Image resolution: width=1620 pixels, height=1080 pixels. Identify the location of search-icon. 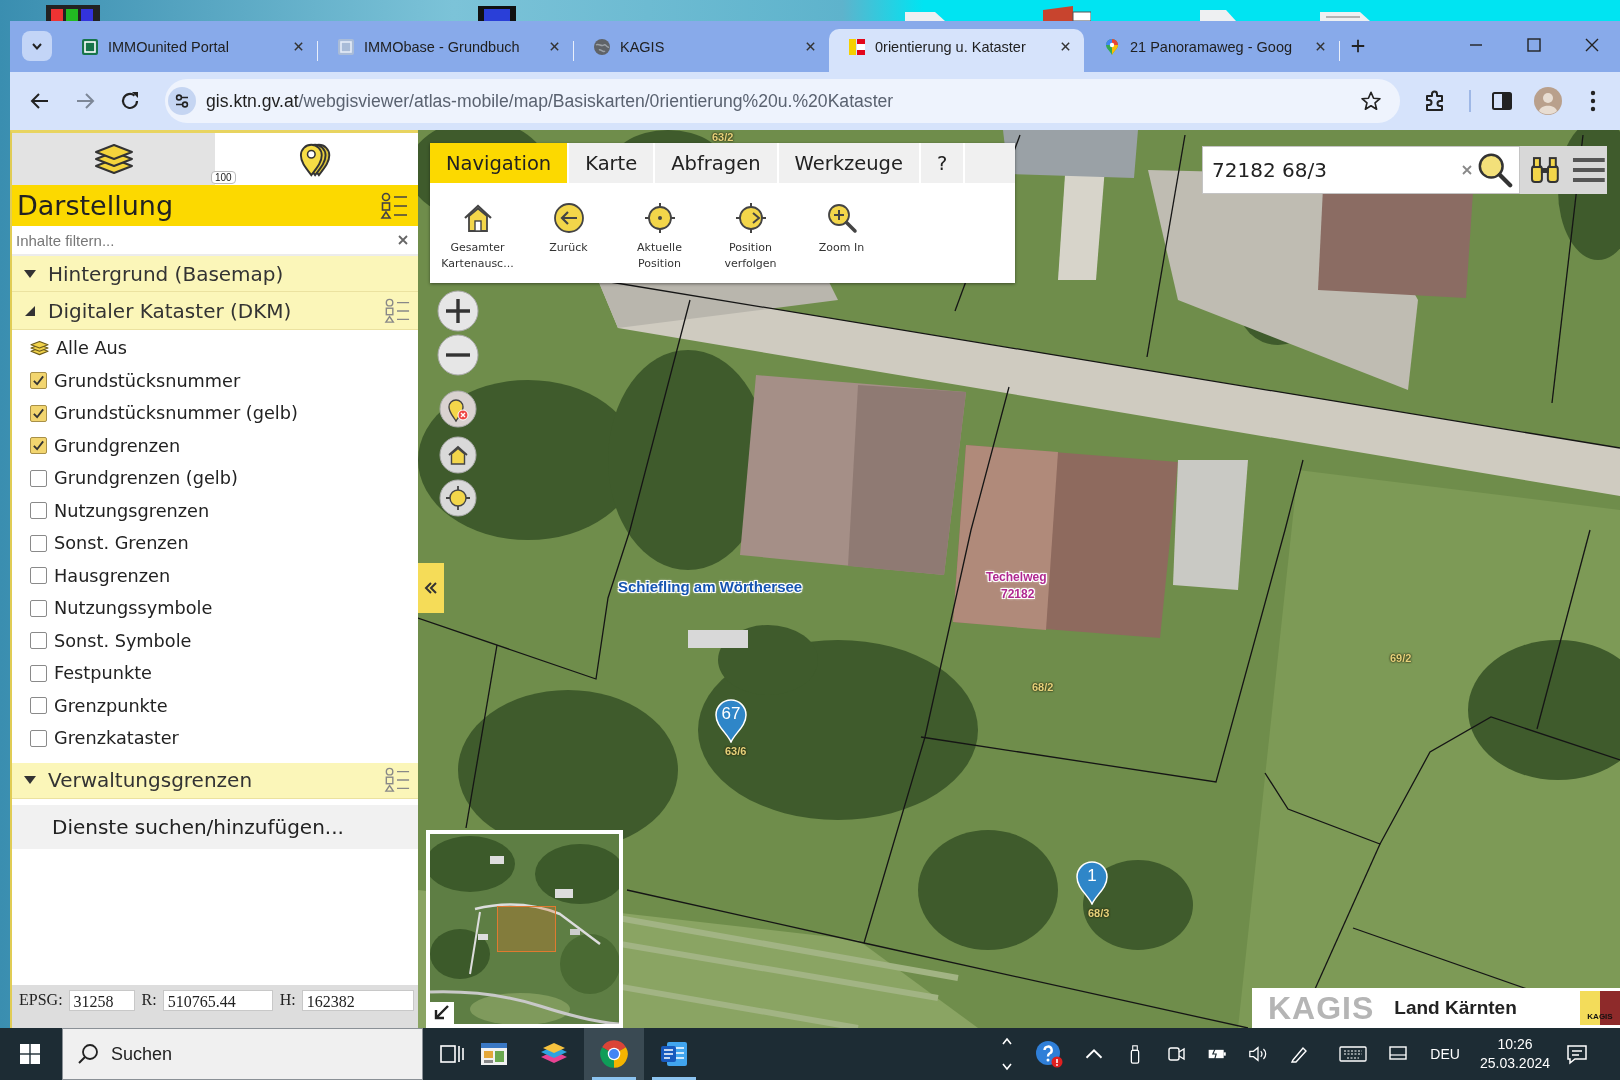
(1494, 170).